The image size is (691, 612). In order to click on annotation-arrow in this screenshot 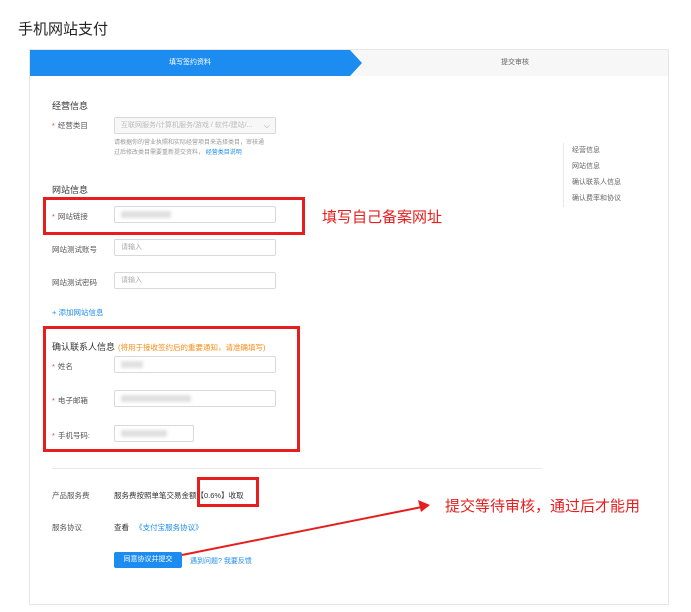, I will do `click(305, 528)`.